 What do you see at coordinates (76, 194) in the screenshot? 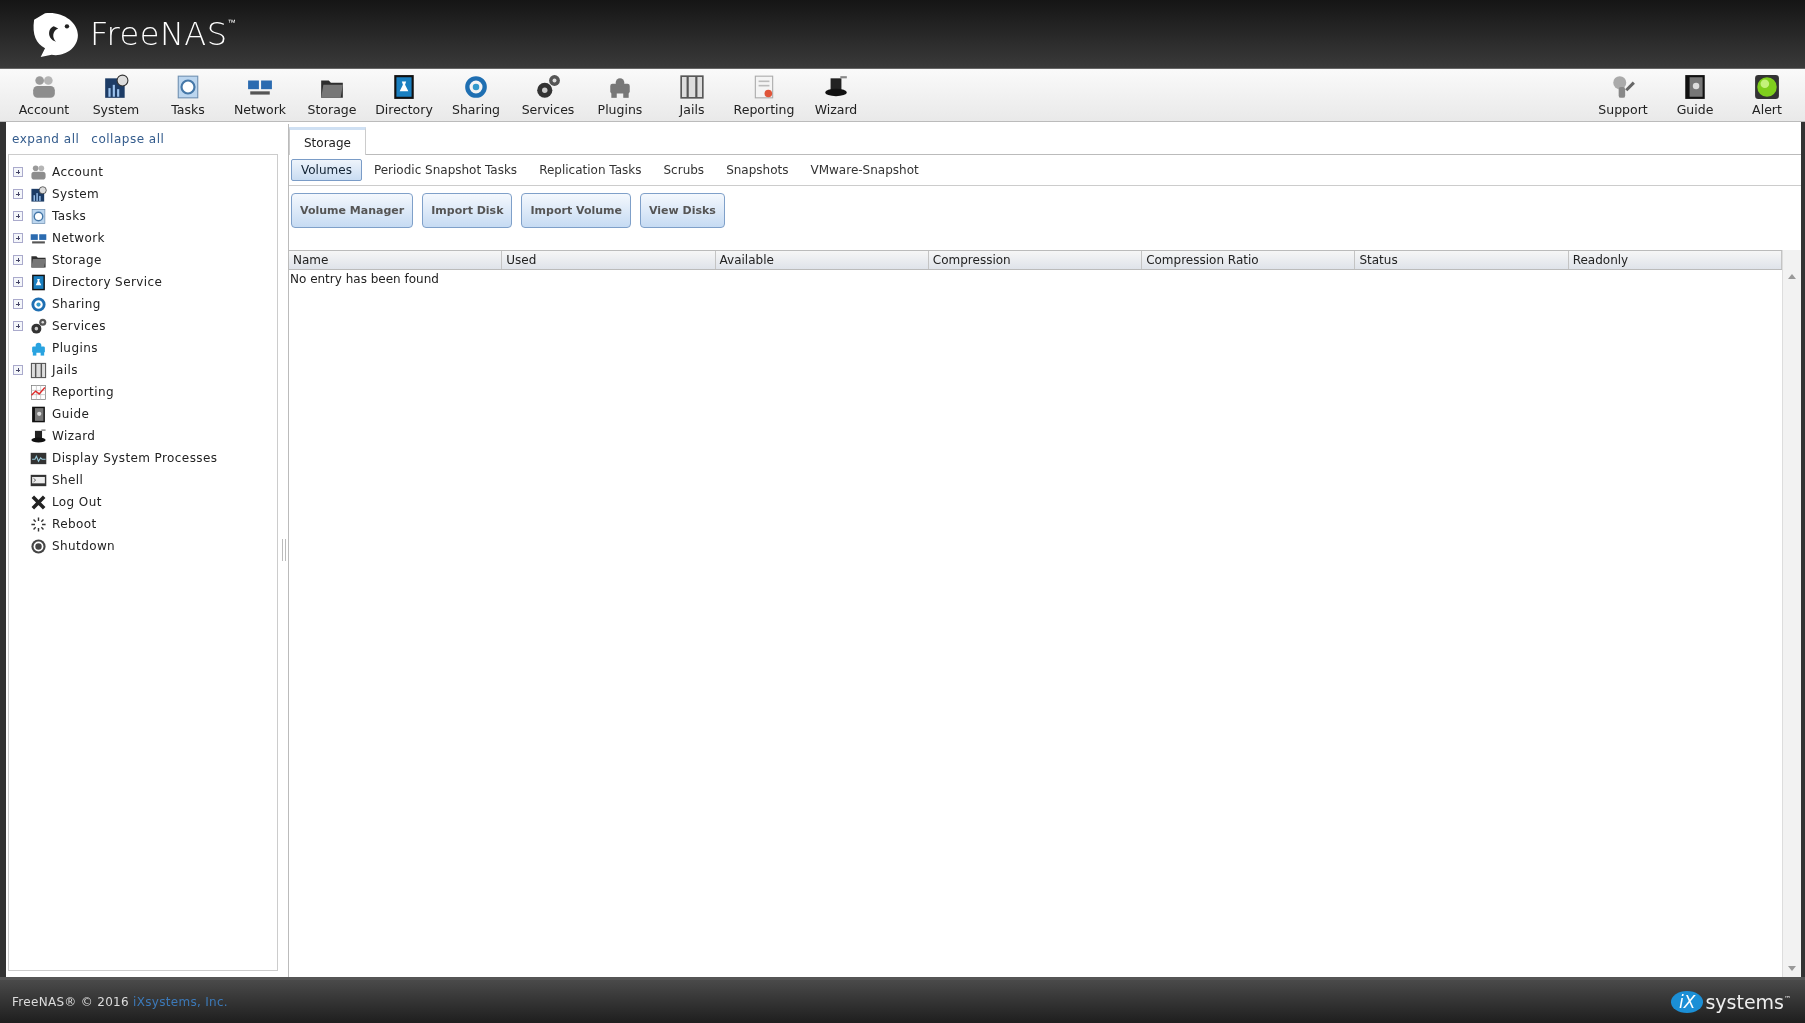
I see `tree-item: System` at bounding box center [76, 194].